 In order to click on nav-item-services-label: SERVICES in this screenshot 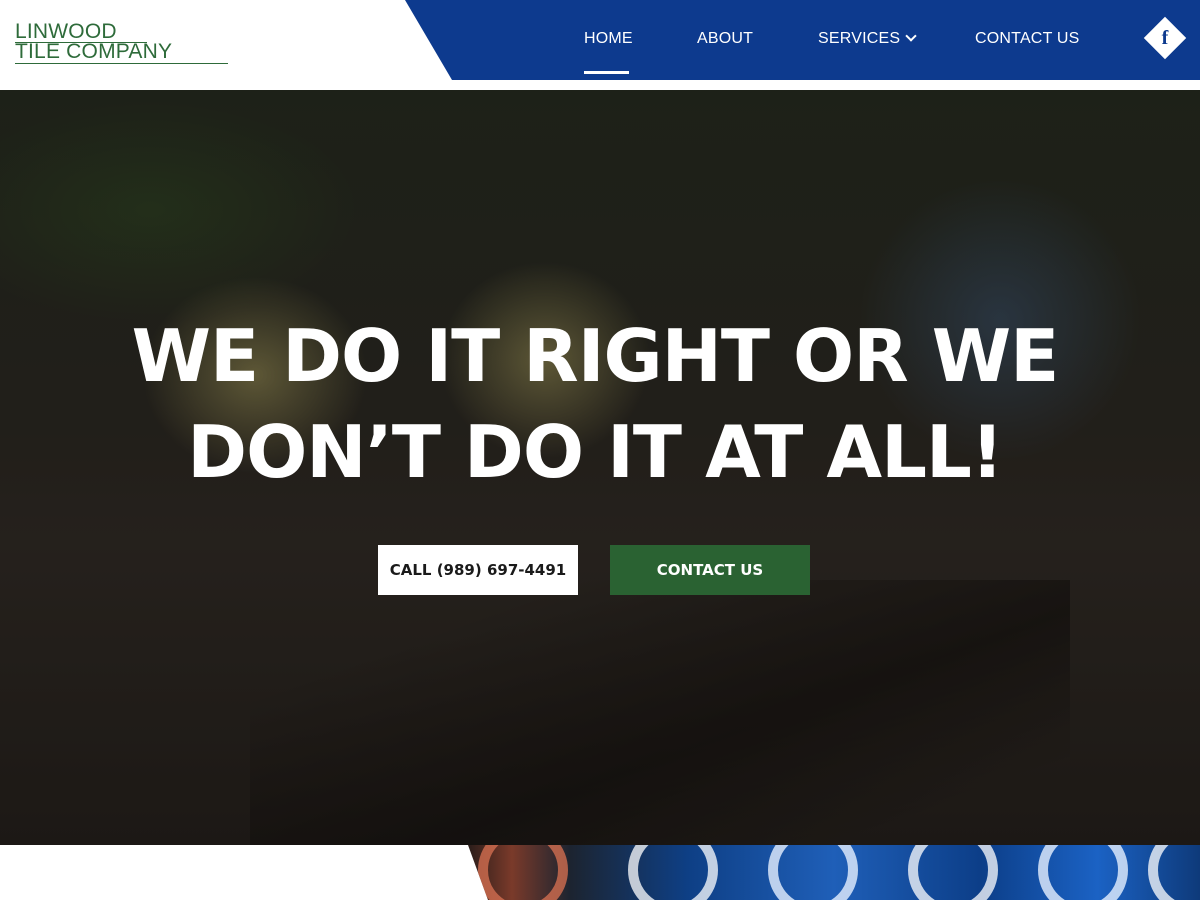, I will do `click(859, 38)`.